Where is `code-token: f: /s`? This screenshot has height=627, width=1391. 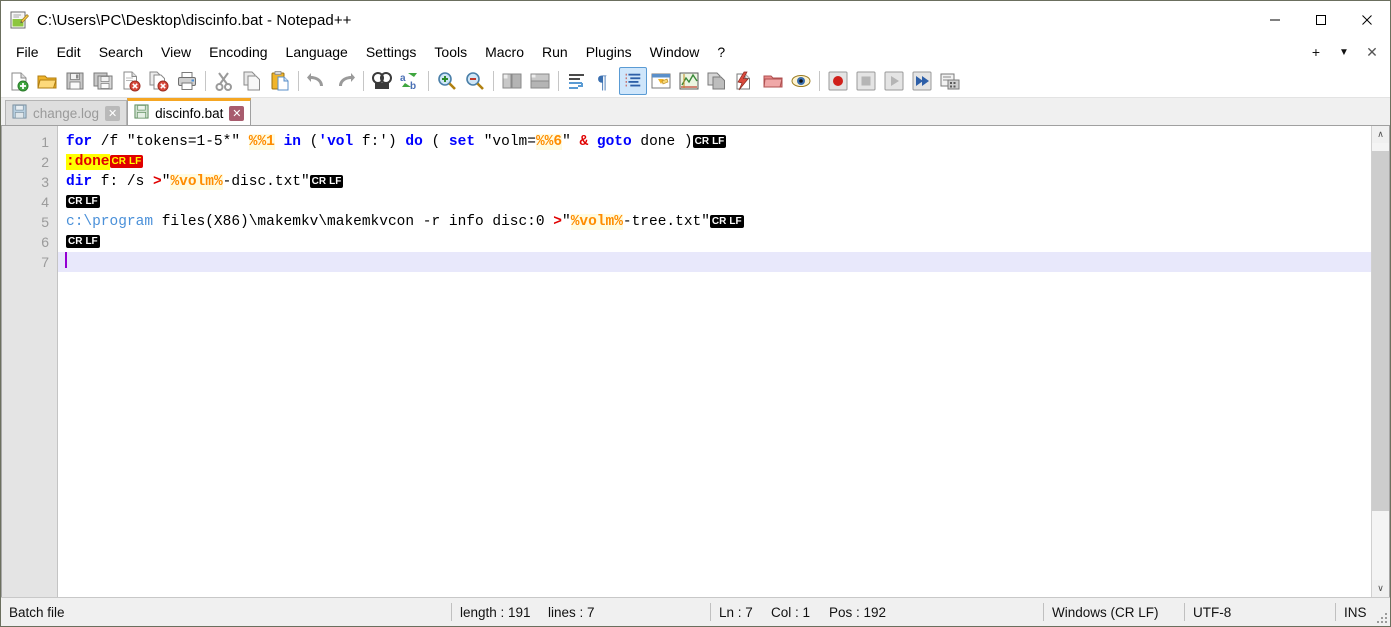 code-token: f: /s is located at coordinates (123, 182).